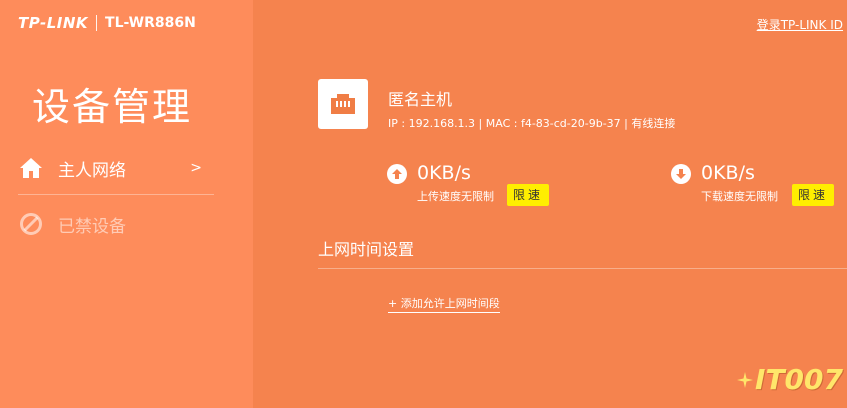 The height and width of the screenshot is (408, 847). I want to click on arrow-down-icon, so click(681, 174).